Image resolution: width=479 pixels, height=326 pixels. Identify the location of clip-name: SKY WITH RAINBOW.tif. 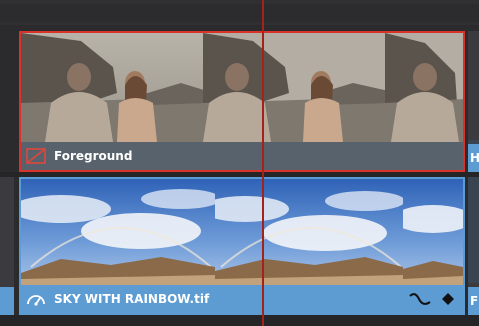
(132, 299).